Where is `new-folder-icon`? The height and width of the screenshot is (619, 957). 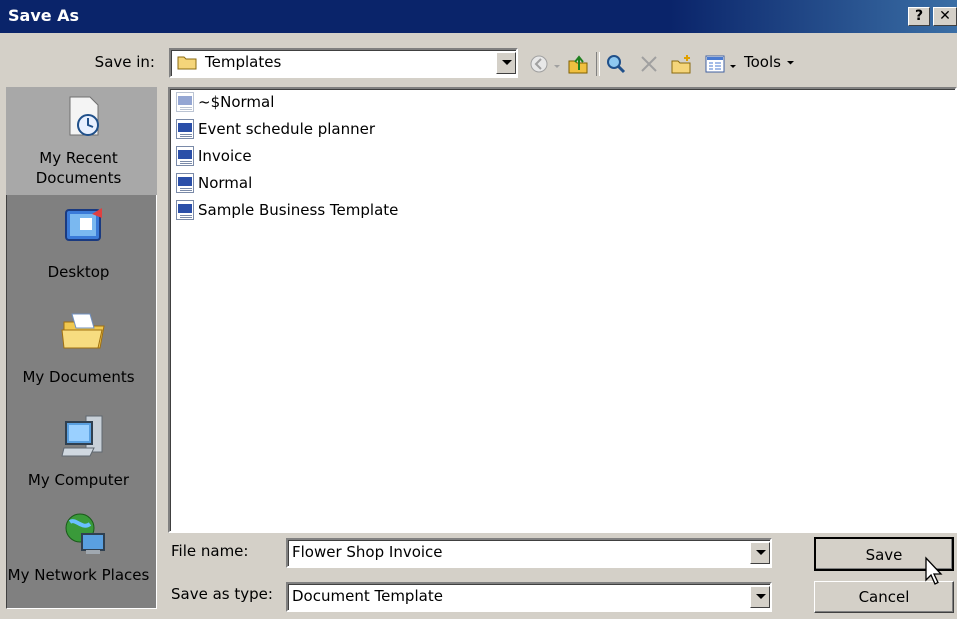
new-folder-icon is located at coordinates (681, 64).